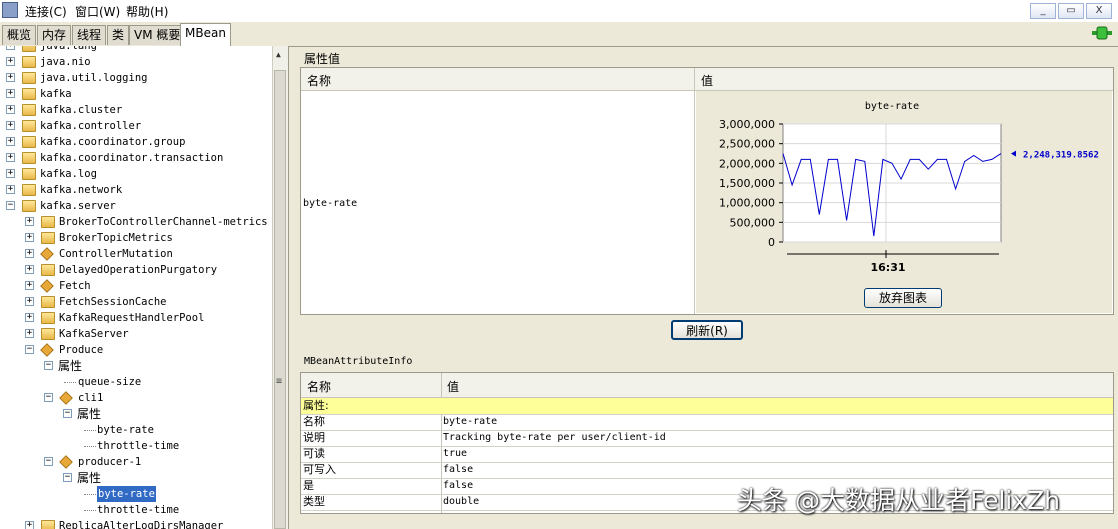  I want to click on info-row: 可读 true, so click(707, 454).